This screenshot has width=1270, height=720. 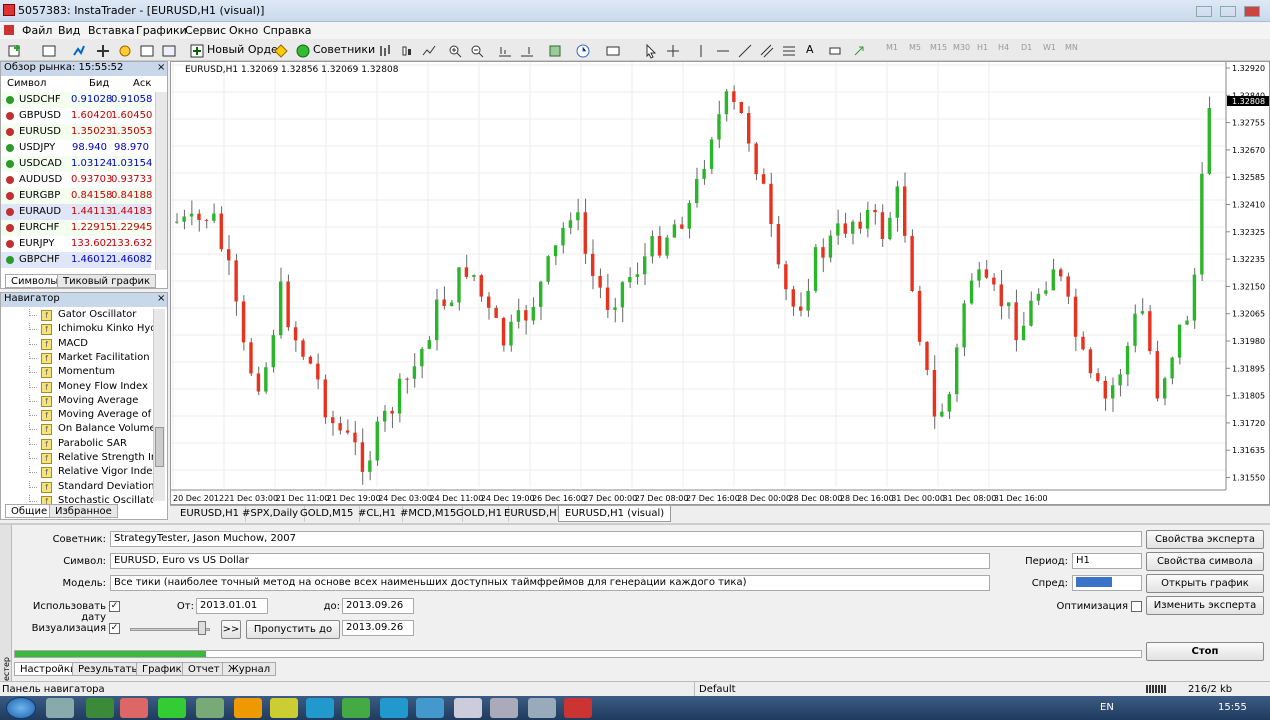 I want to click on chart-shift-icon, so click(x=526, y=50).